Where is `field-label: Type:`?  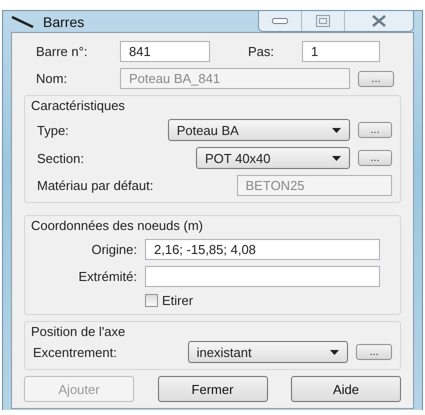 field-label: Type: is located at coordinates (53, 130).